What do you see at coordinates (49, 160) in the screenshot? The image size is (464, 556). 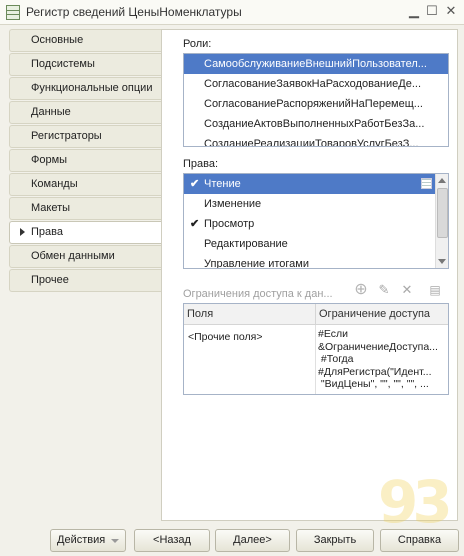 I see `tab-label: Формы` at bounding box center [49, 160].